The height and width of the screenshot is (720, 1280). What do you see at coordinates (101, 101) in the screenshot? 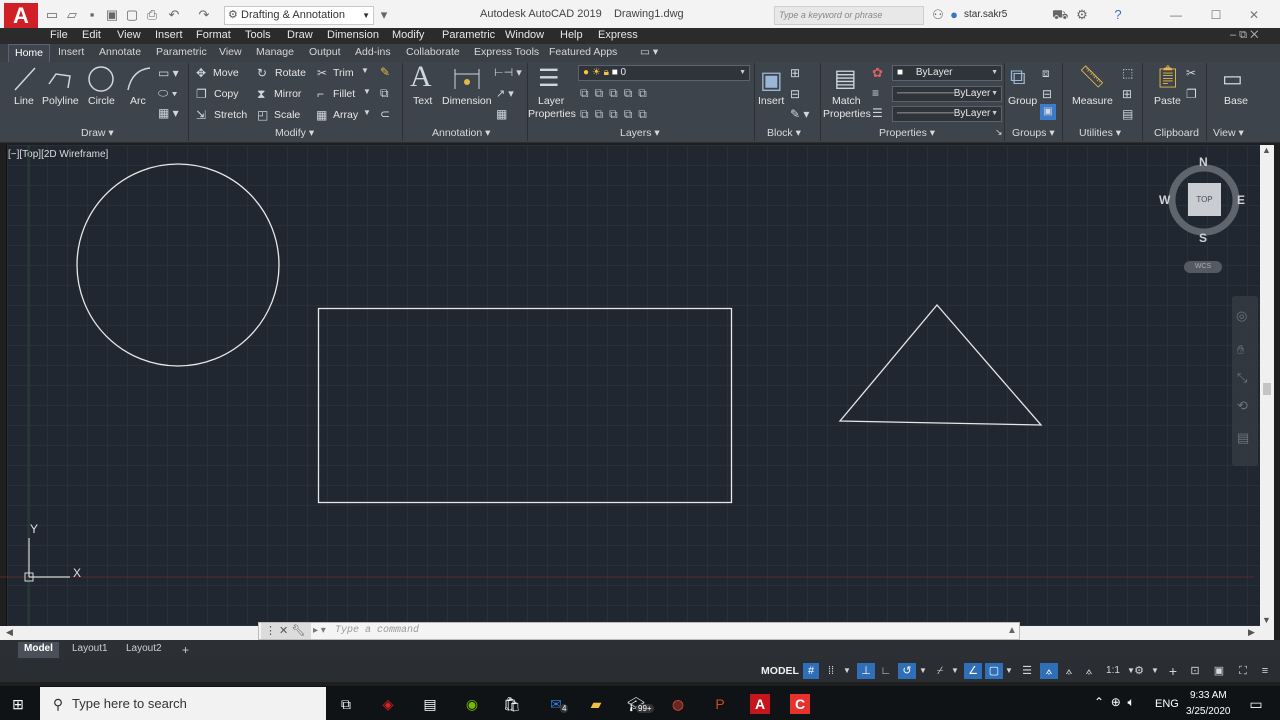
I see `circle-button-label: Circle` at bounding box center [101, 101].